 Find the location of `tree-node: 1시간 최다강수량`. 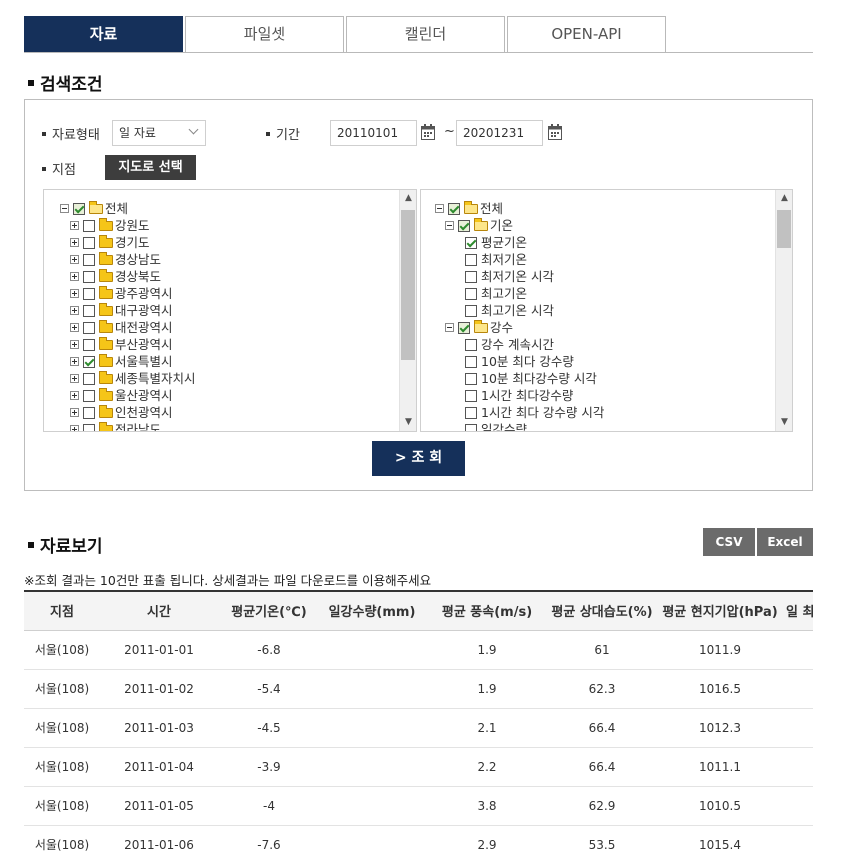

tree-node: 1시간 최다강수량 is located at coordinates (519, 395).